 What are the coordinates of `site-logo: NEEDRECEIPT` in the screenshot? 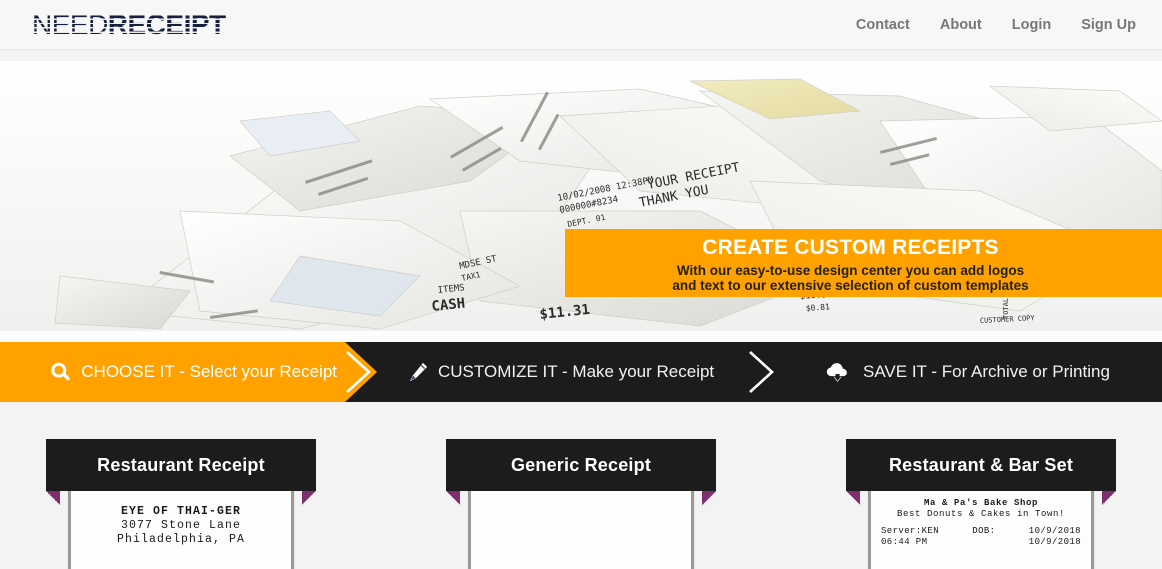 It's located at (129, 24).